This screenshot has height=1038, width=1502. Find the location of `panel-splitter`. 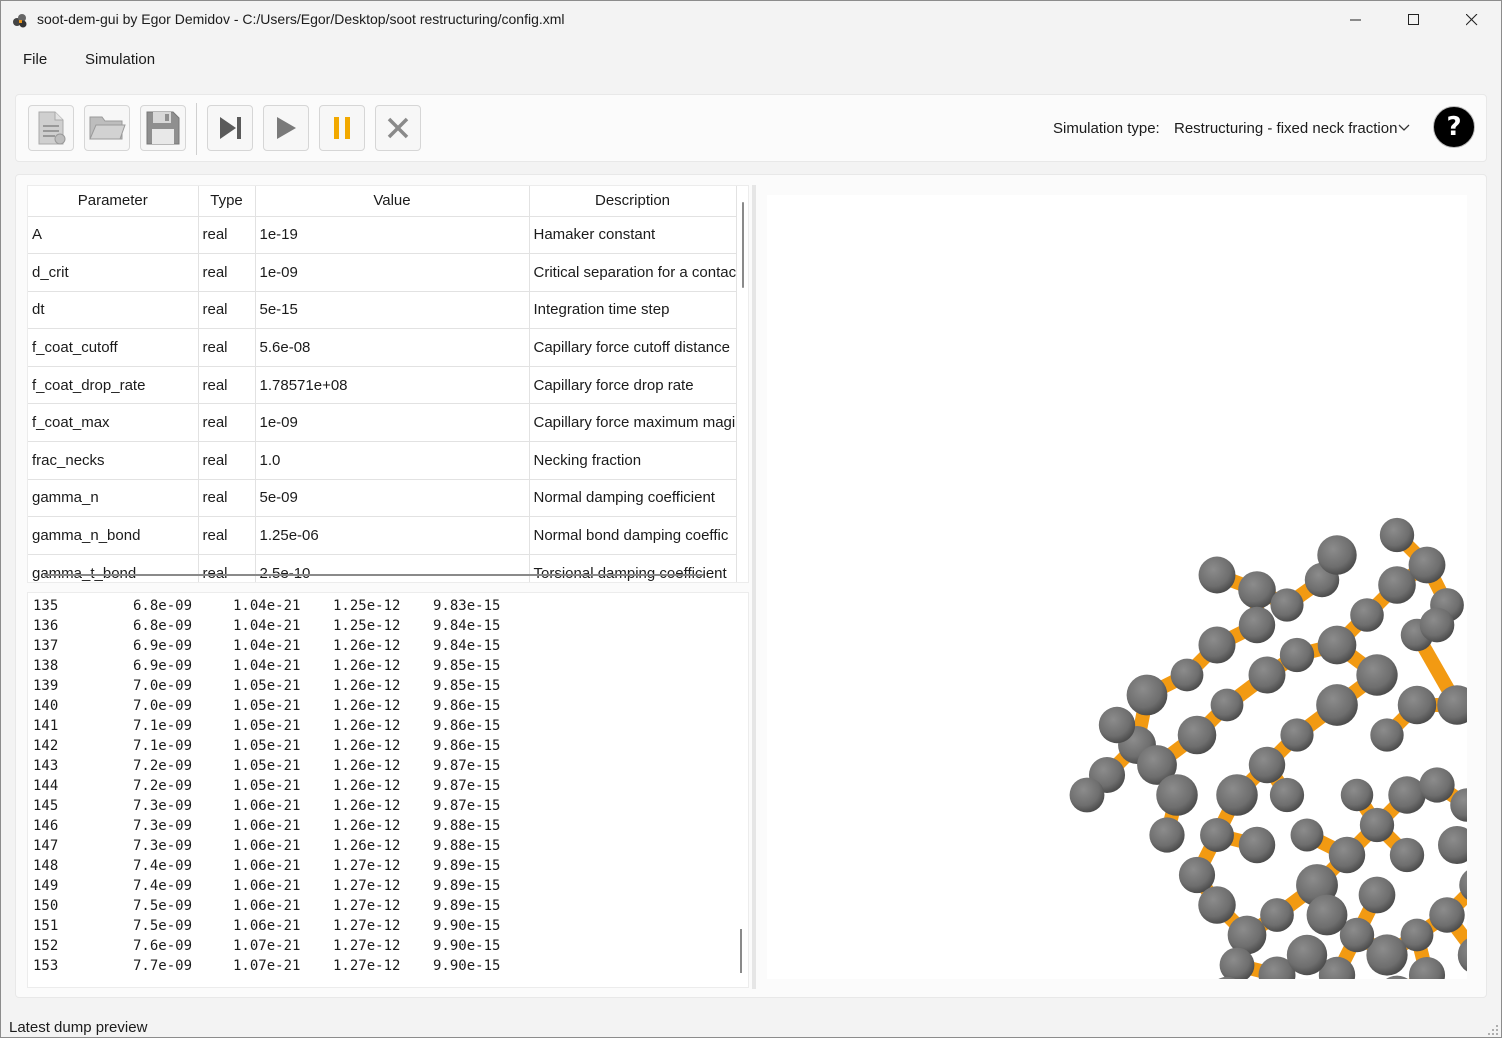

panel-splitter is located at coordinates (754, 587).